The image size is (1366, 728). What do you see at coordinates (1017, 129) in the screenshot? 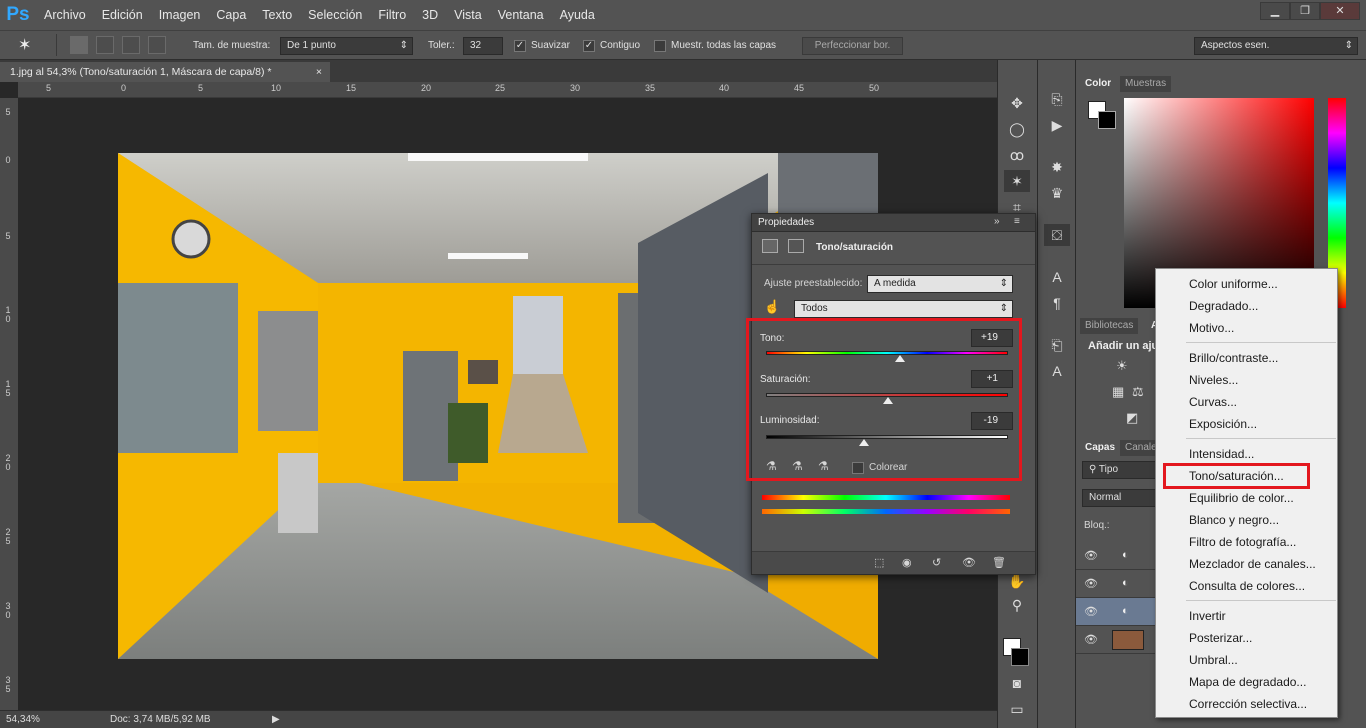
I see `marquee-tool-icon: ◯` at bounding box center [1017, 129].